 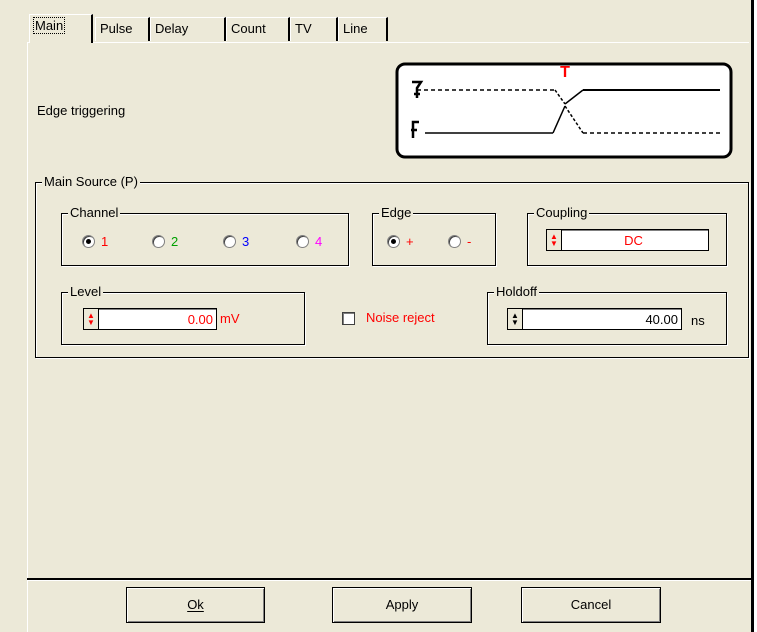 What do you see at coordinates (564, 110) in the screenshot?
I see `edge-trigger-diagram: T` at bounding box center [564, 110].